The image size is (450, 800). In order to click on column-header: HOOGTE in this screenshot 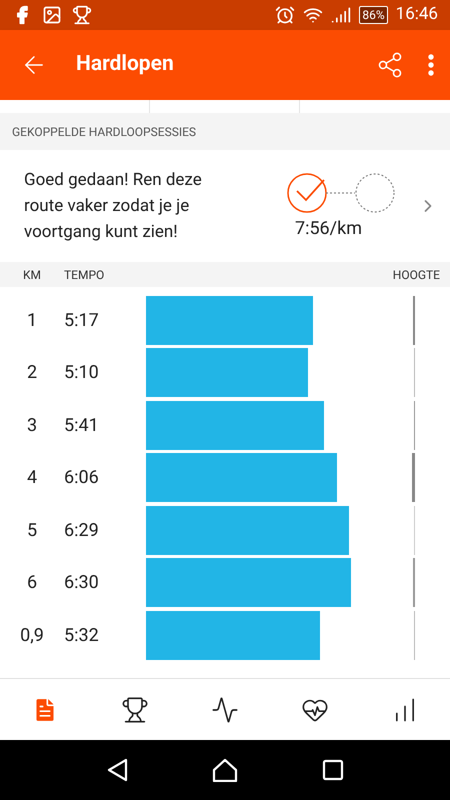, I will do `click(416, 275)`.